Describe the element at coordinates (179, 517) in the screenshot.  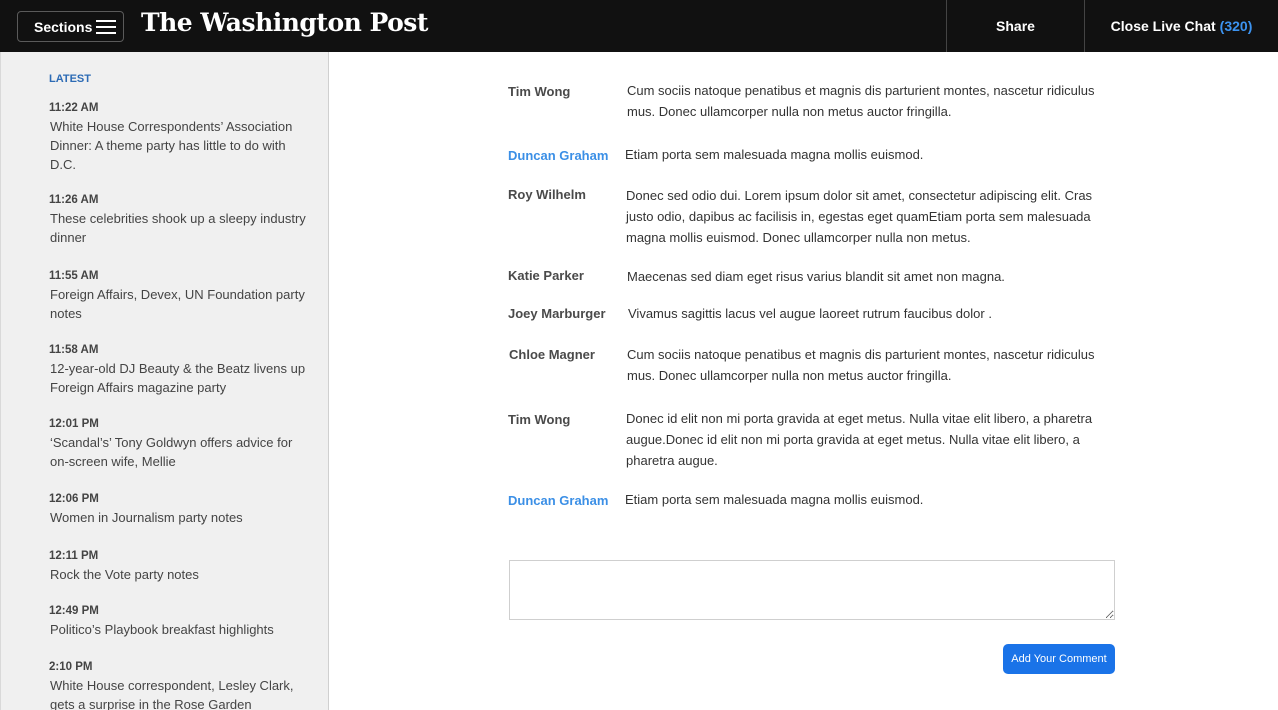
I see `feed-title: Women in Journalism party notes` at that location.